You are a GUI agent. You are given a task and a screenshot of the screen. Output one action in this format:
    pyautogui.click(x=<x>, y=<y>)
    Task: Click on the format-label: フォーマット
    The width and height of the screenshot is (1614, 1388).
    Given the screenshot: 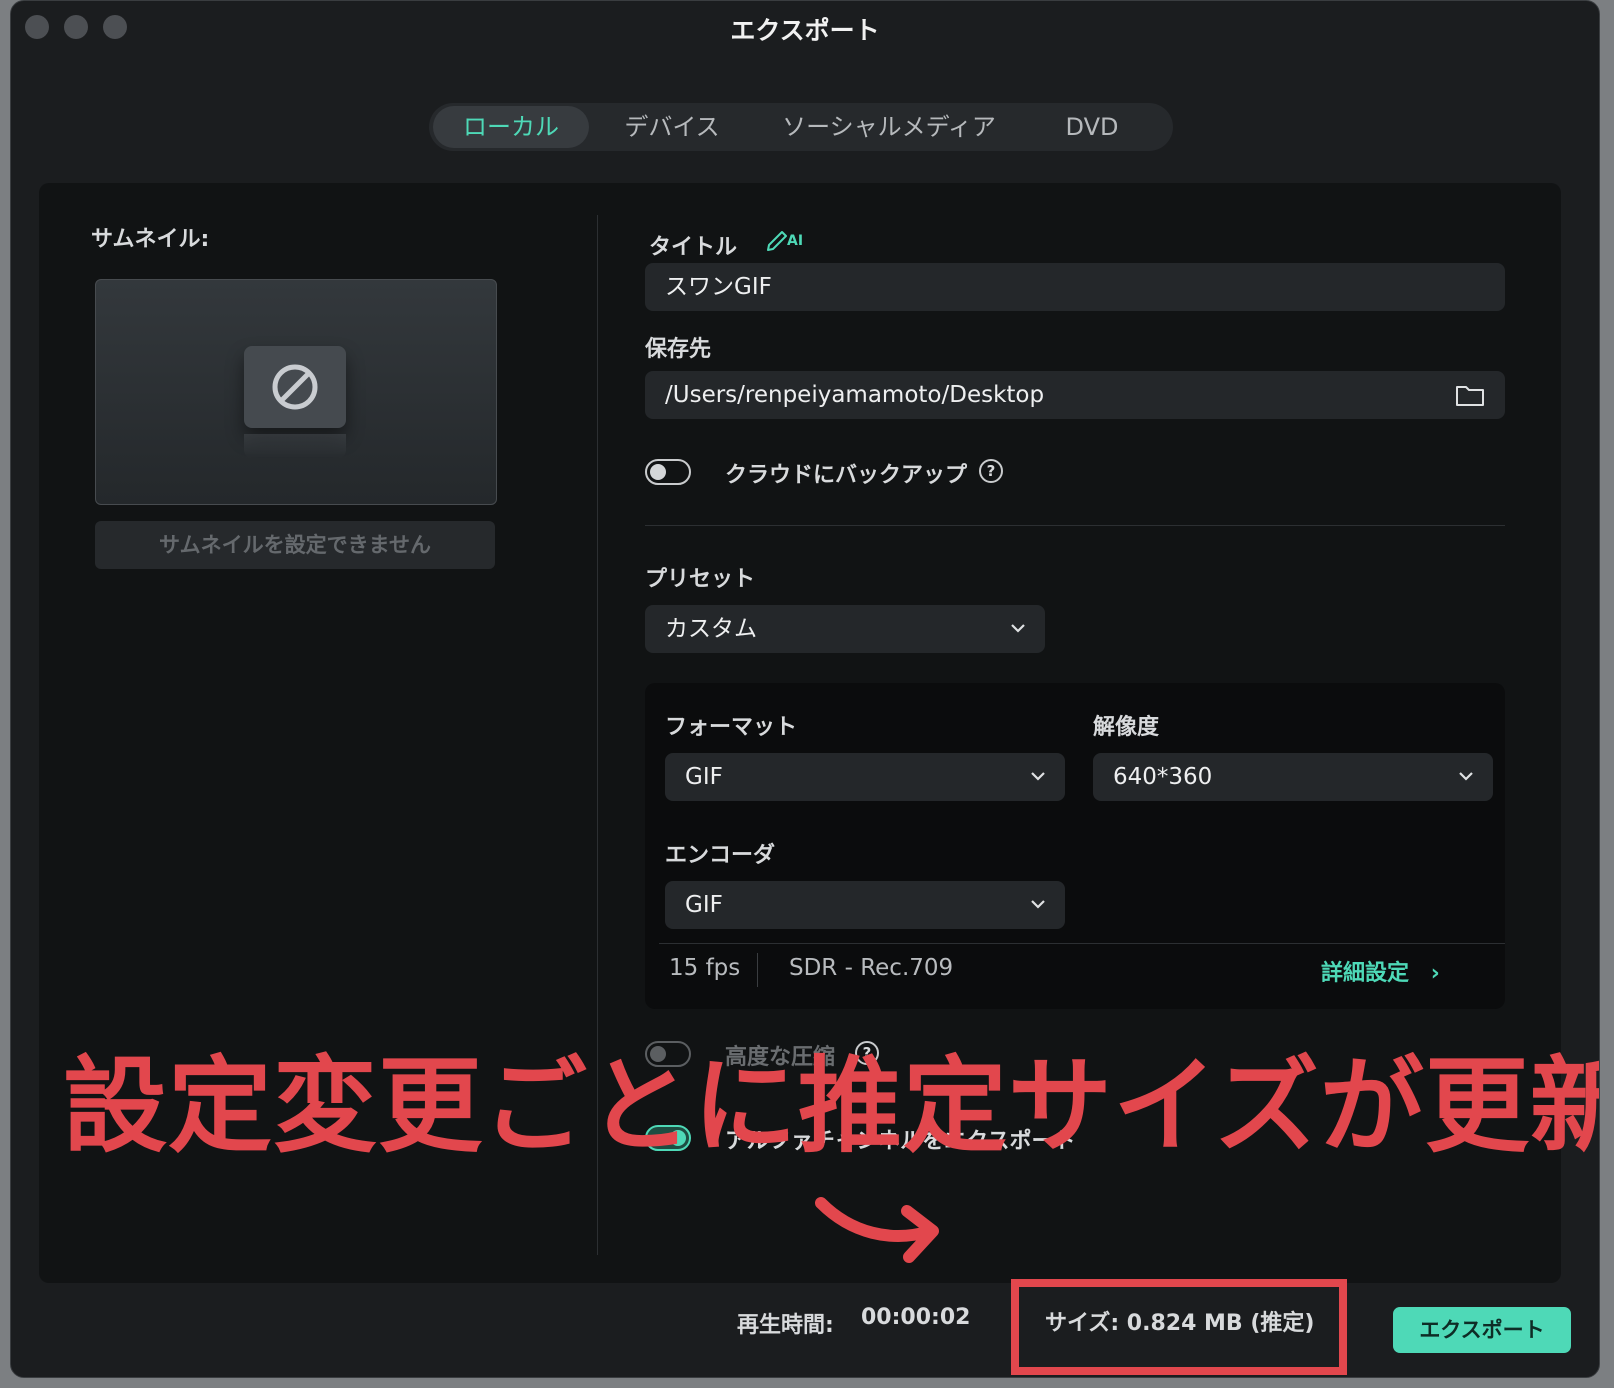 What is the action you would take?
    pyautogui.click(x=731, y=727)
    